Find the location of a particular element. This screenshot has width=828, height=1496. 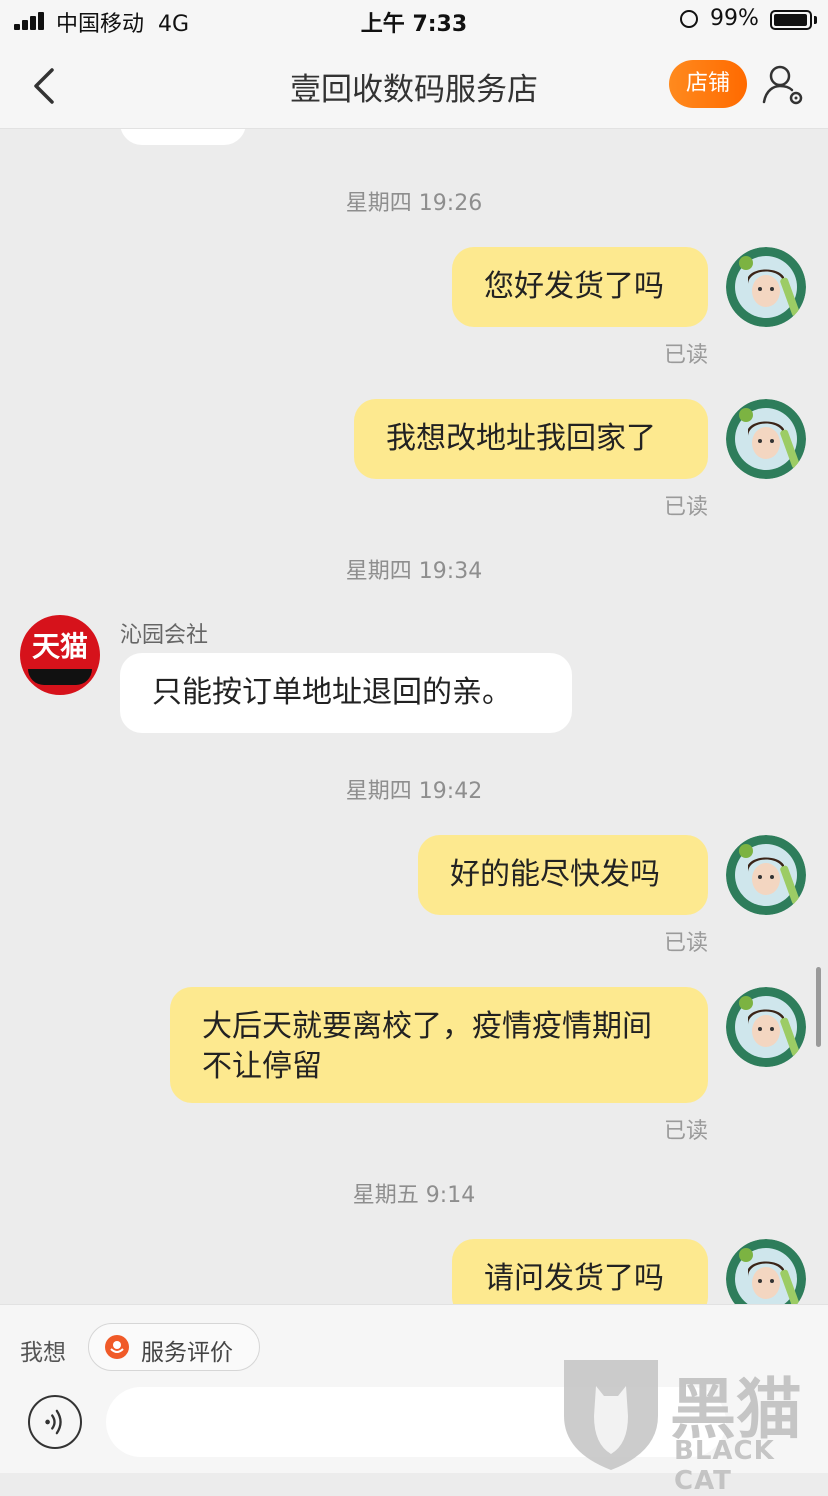

chat-header: 壹回收数码服务店 店铺 is located at coordinates (414, 86).